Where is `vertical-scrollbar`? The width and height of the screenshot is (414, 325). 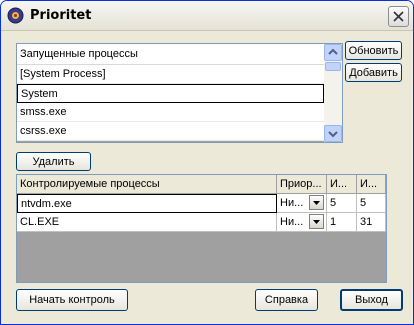
vertical-scrollbar is located at coordinates (333, 93).